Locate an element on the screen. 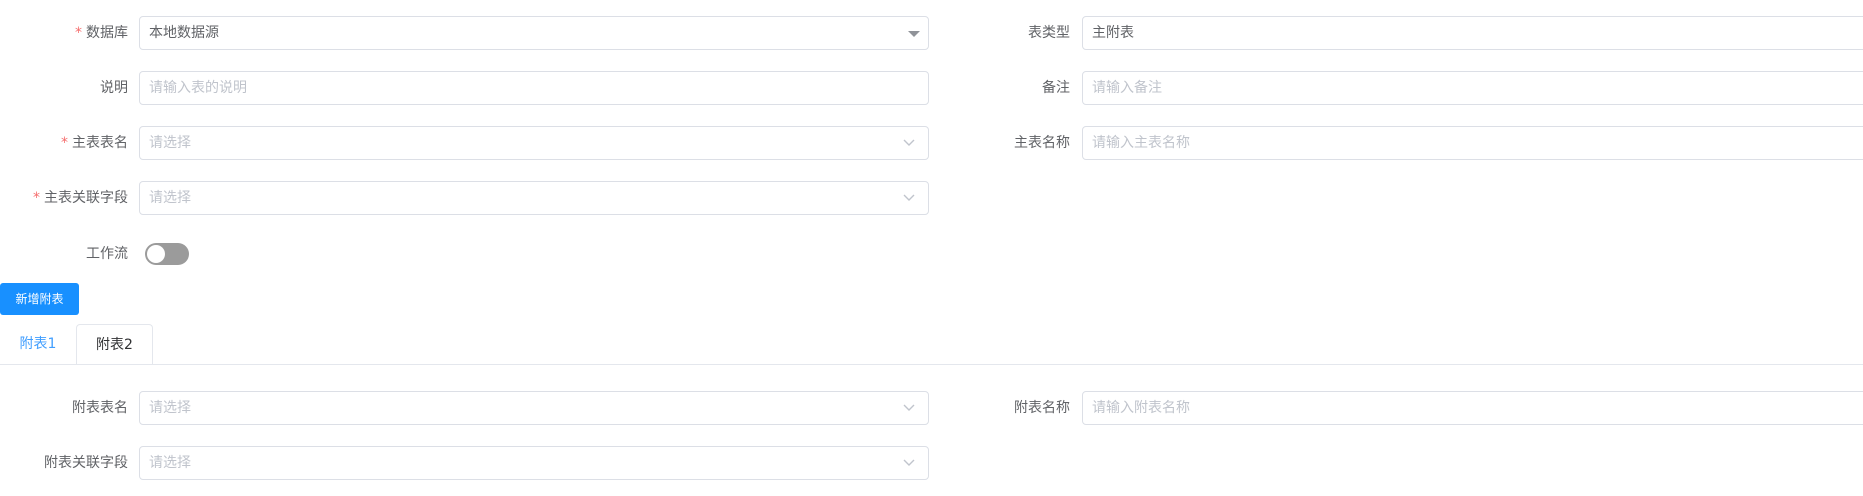 This screenshot has width=1863, height=496. table-type-select-value: 主附表 is located at coordinates (1113, 33).